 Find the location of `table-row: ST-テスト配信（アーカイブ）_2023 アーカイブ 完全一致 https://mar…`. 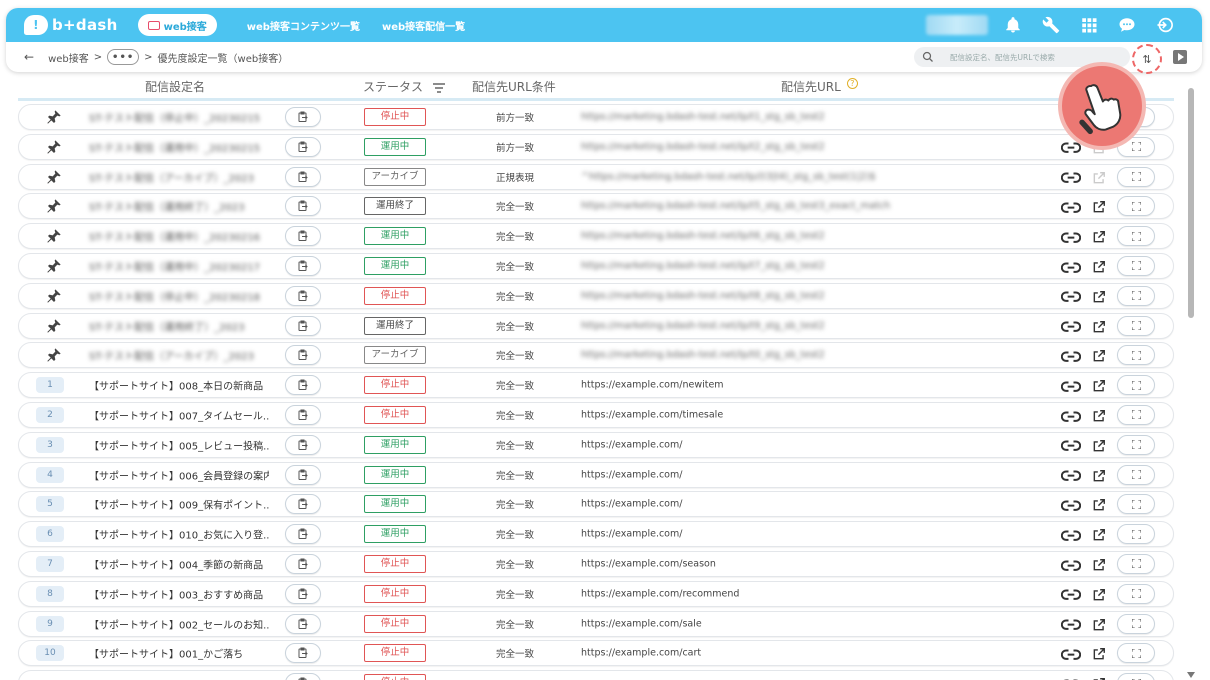

table-row: ST-テスト配信（アーカイブ）_2023 アーカイブ 完全一致 https://mar… is located at coordinates (596, 355).